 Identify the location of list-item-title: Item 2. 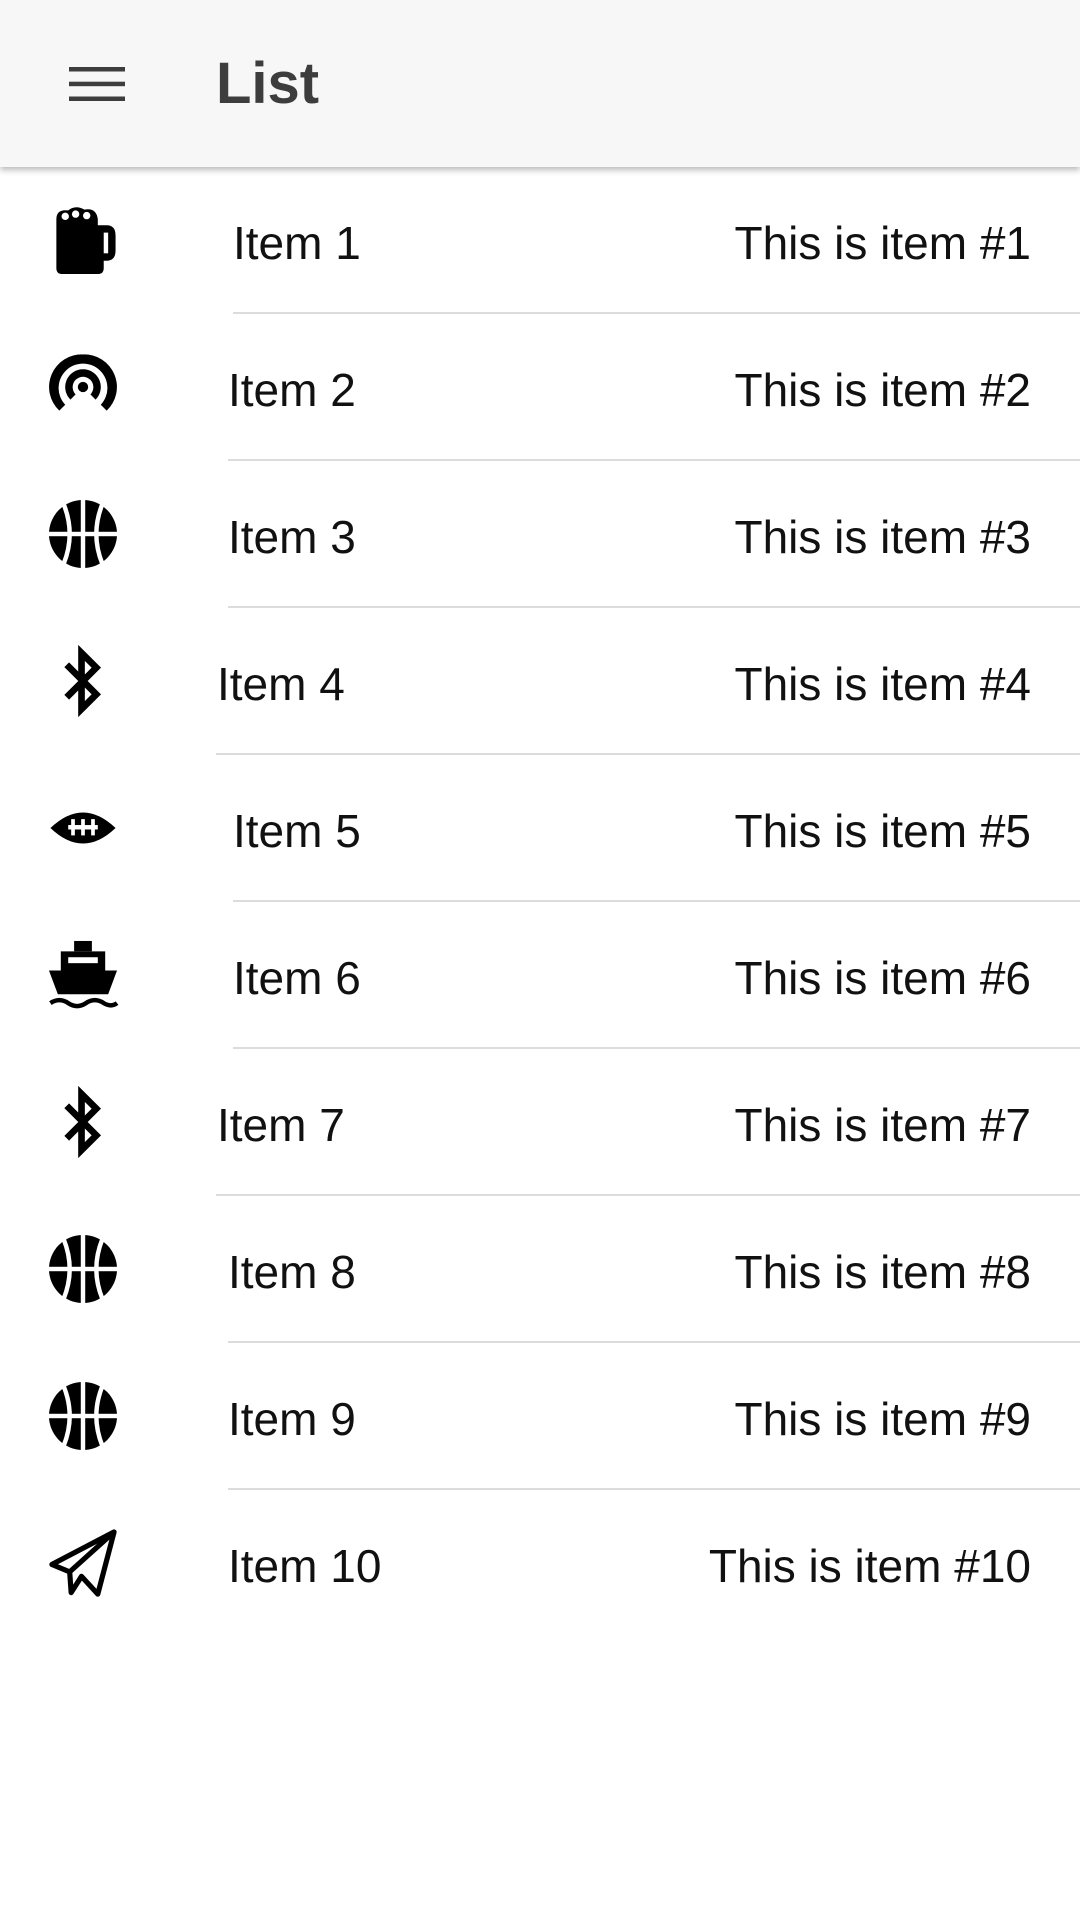
(292, 390).